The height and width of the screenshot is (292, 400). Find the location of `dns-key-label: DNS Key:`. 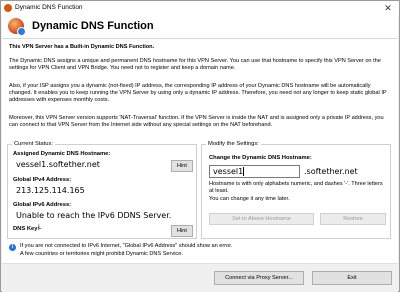

dns-key-label: DNS Key: is located at coordinates (26, 229).